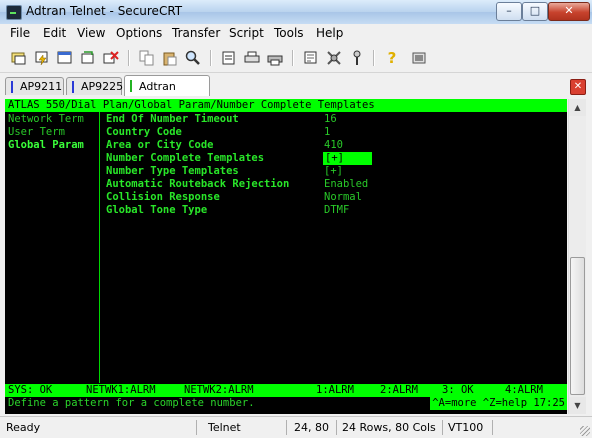 The image size is (592, 438). Describe the element at coordinates (336, 210) in the screenshot. I see `field-value: DTMF` at that location.